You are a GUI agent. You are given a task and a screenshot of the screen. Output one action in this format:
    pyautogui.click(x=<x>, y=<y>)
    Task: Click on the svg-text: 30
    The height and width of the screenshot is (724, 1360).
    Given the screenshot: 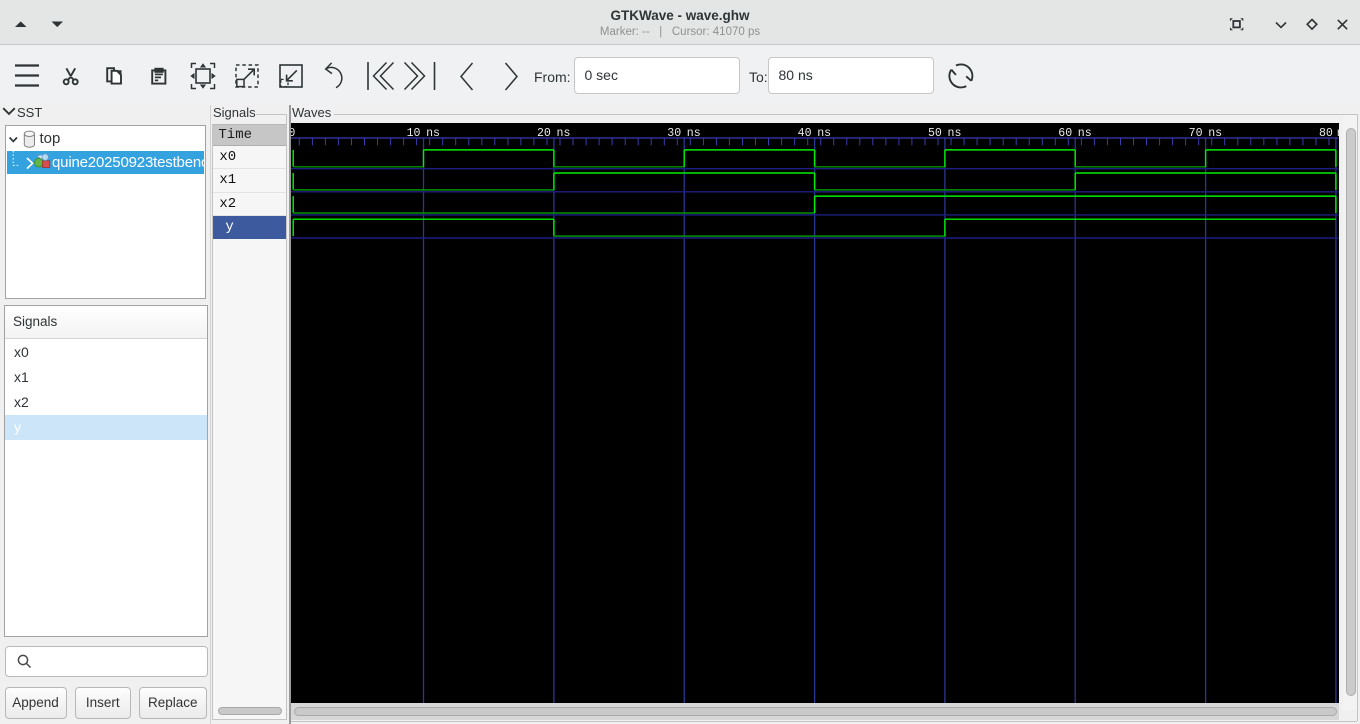 What is the action you would take?
    pyautogui.click(x=674, y=133)
    